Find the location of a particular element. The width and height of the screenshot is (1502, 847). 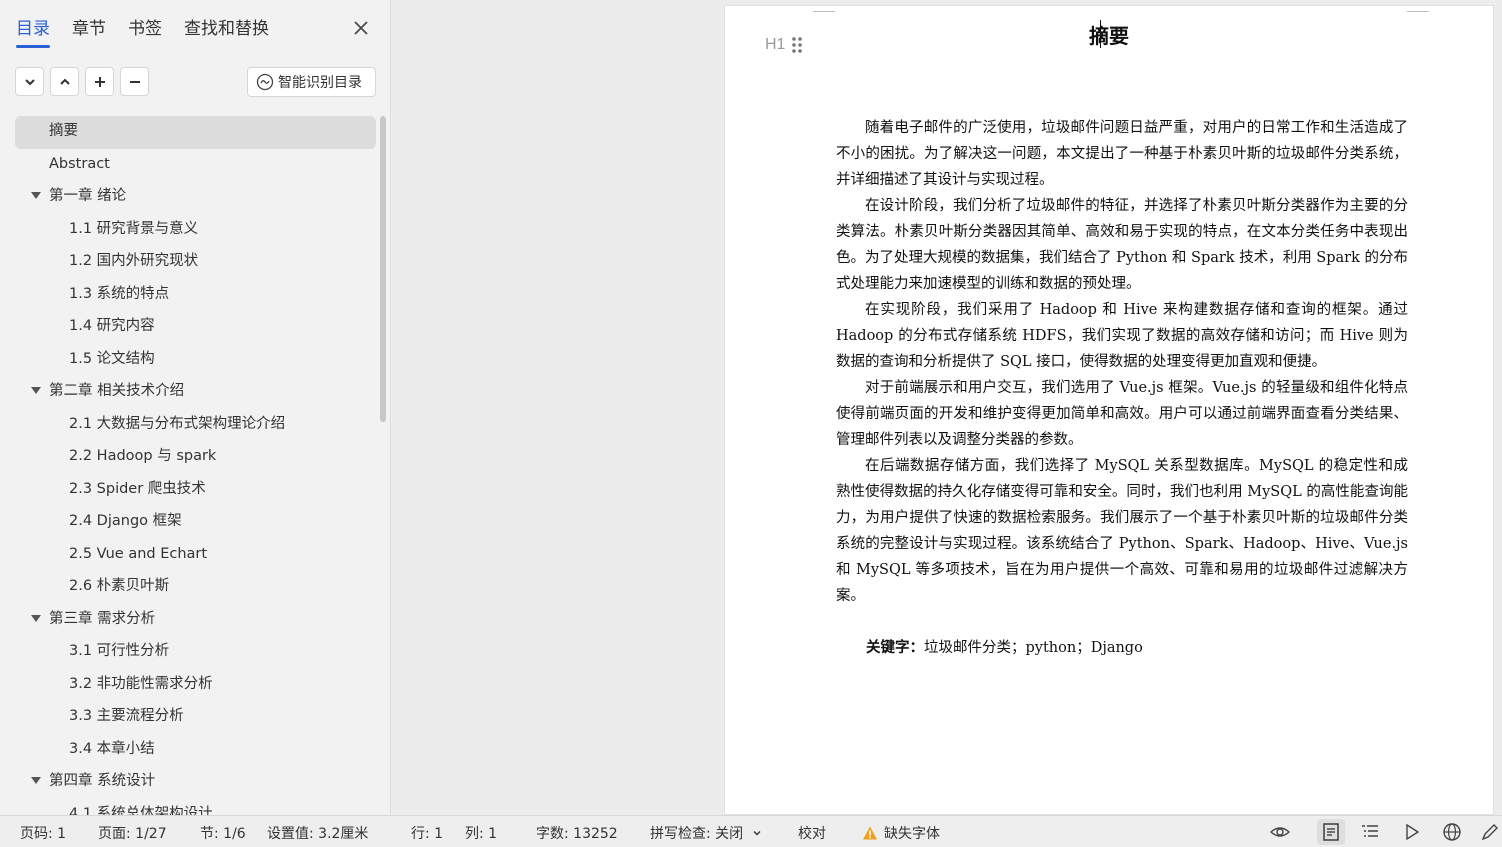

toc-item-label: 摘要 is located at coordinates (63, 131).